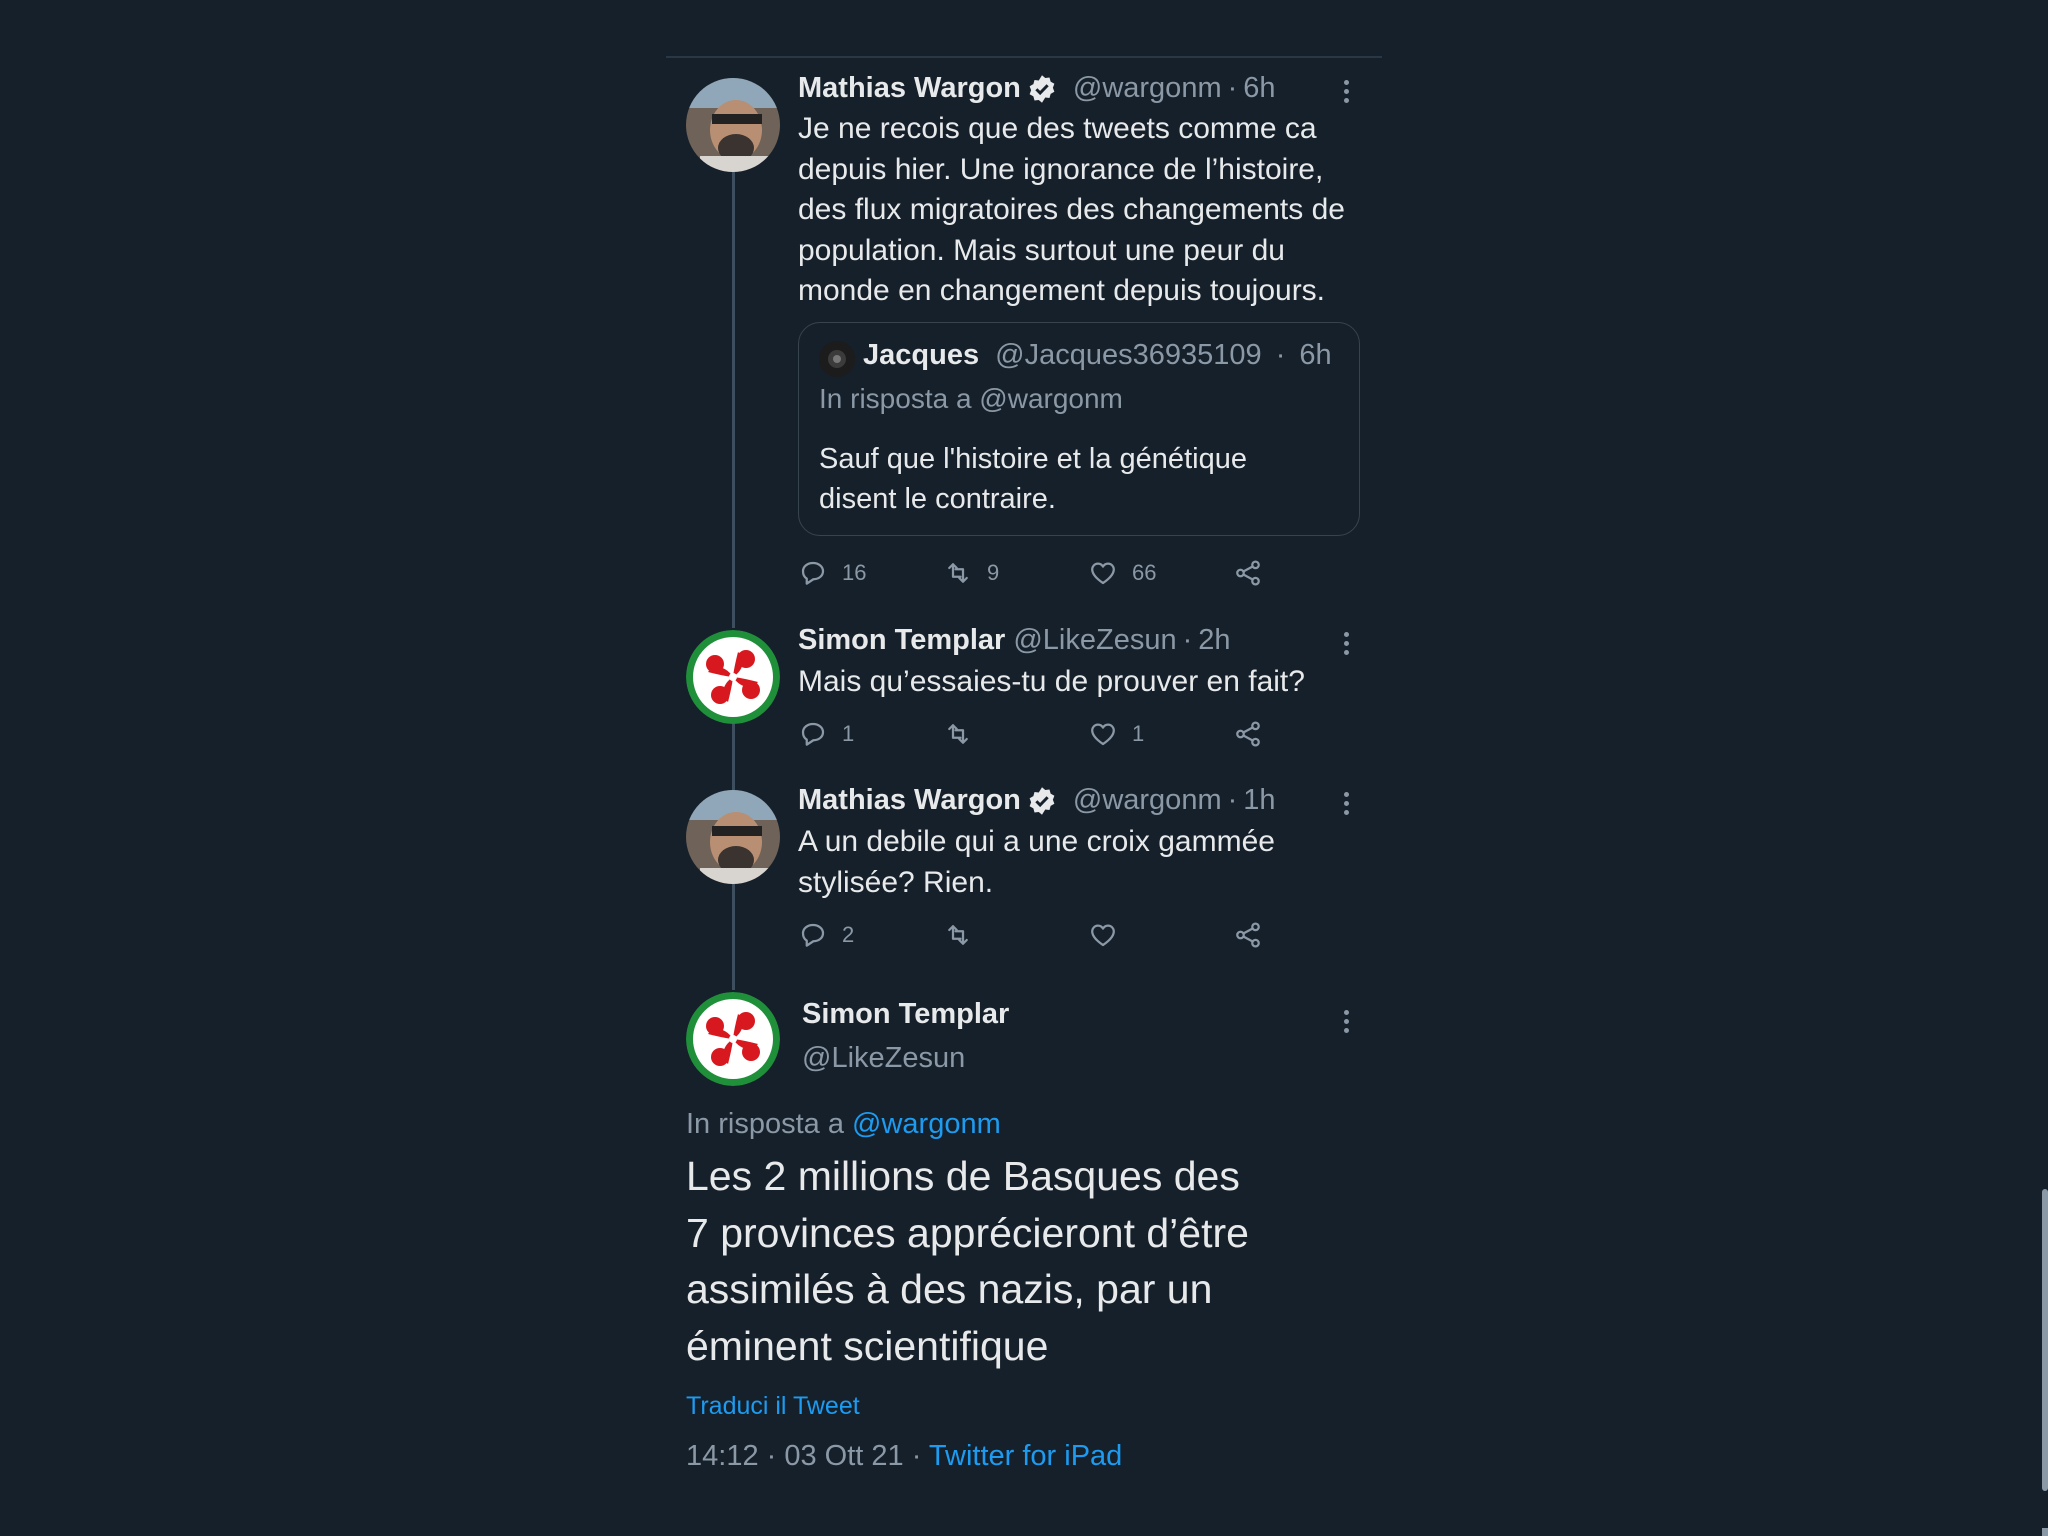 This screenshot has height=1536, width=2048. What do you see at coordinates (1033, 459) in the screenshot?
I see `text-line: Sauf que l'histoire et la génétique` at bounding box center [1033, 459].